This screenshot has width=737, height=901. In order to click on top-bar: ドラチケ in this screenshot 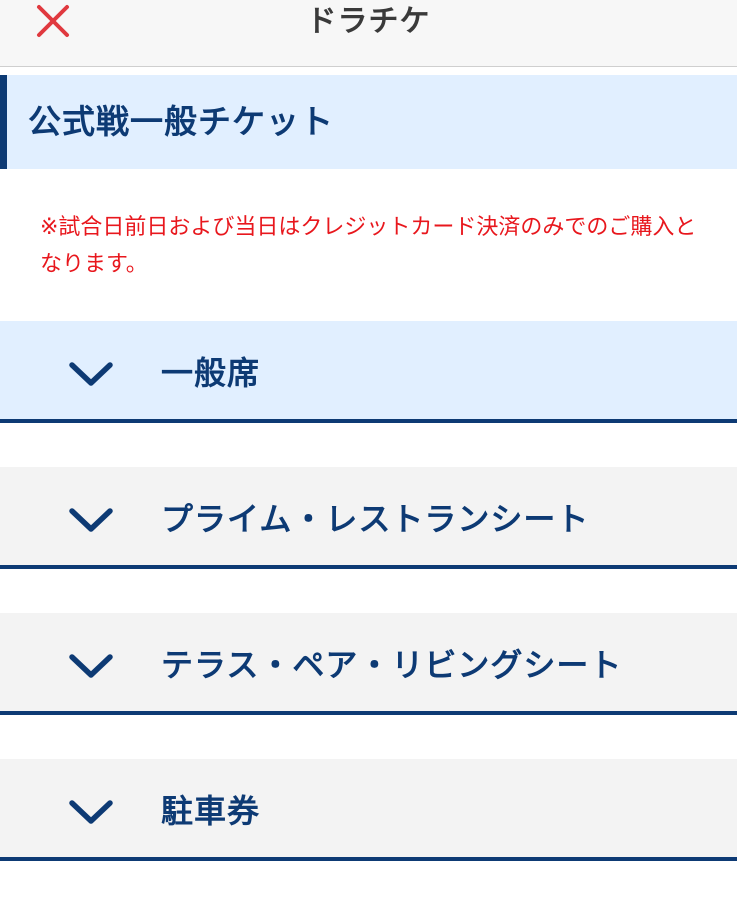, I will do `click(368, 33)`.